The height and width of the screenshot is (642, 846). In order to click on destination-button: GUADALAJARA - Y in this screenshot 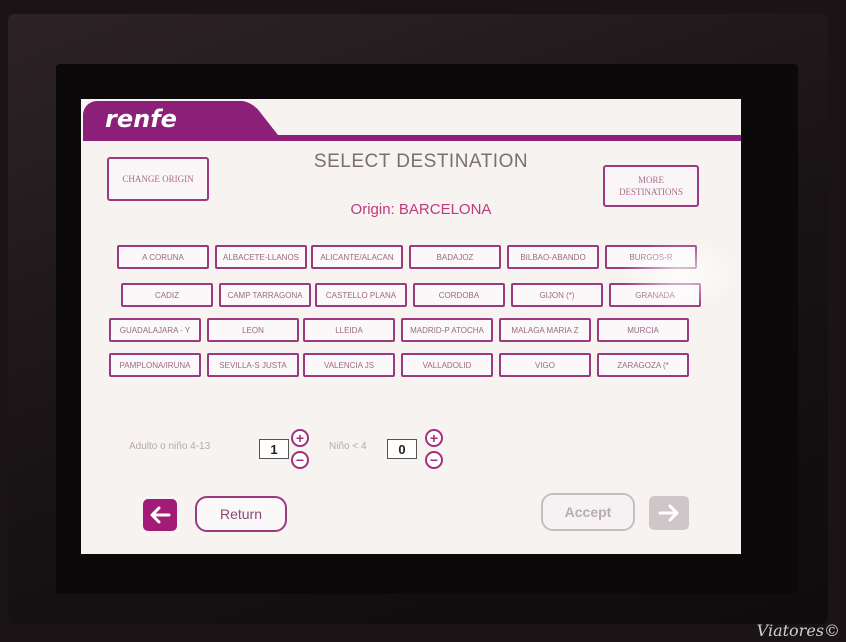, I will do `click(155, 330)`.